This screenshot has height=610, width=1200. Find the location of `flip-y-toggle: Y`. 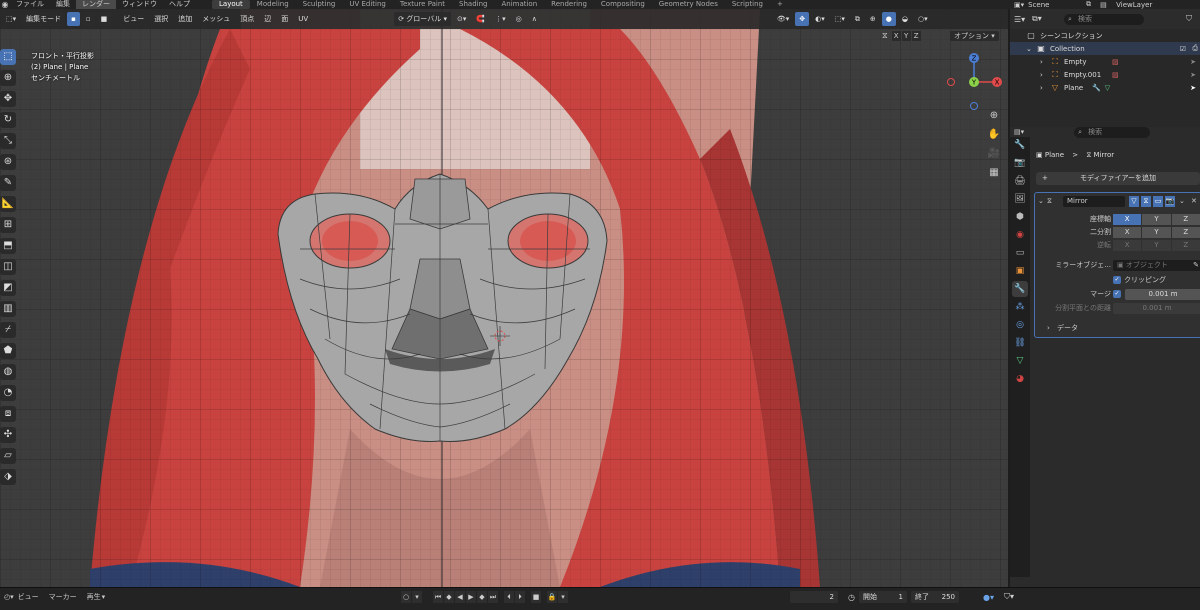

flip-y-toggle: Y is located at coordinates (1156, 245).